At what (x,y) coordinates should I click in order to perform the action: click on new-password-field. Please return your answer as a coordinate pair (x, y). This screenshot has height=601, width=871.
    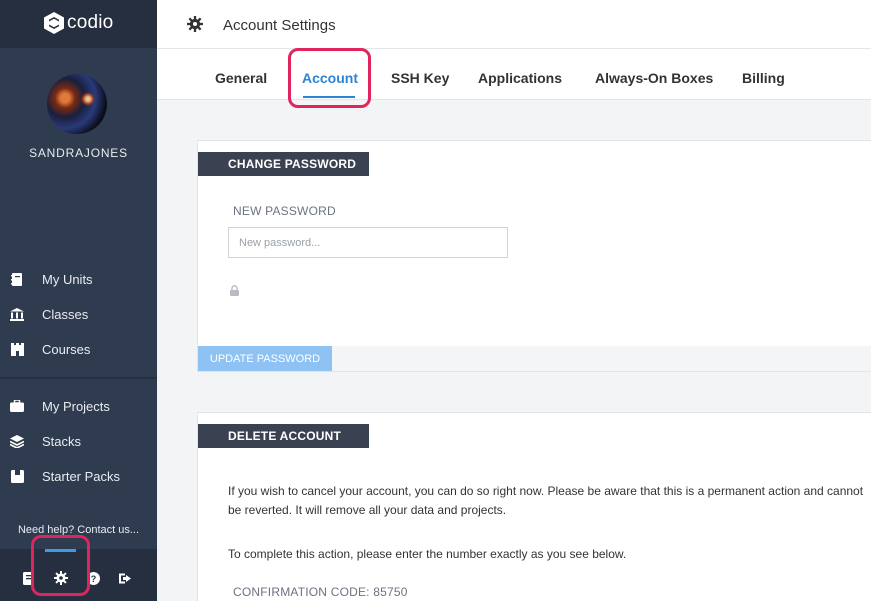
    Looking at the image, I should click on (368, 242).